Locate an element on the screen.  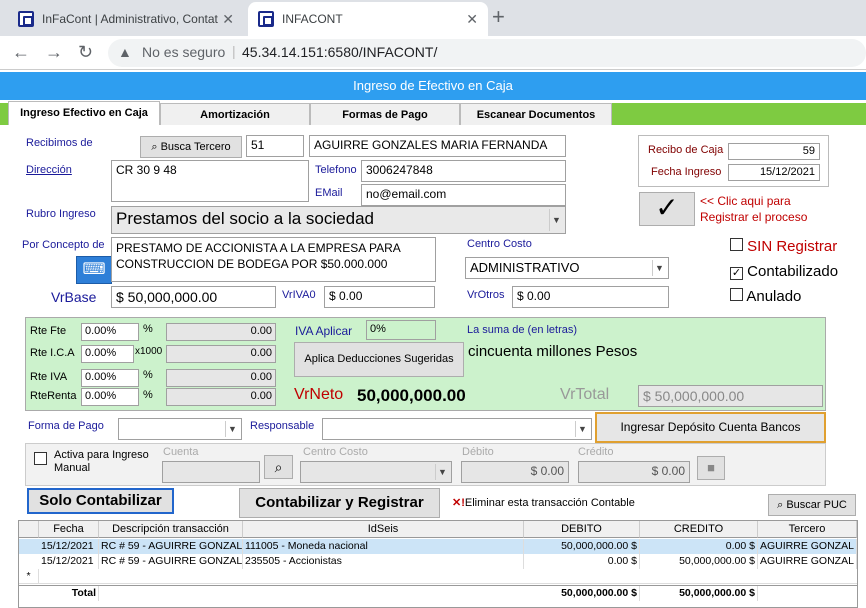
cuenta-field is located at coordinates (211, 472).